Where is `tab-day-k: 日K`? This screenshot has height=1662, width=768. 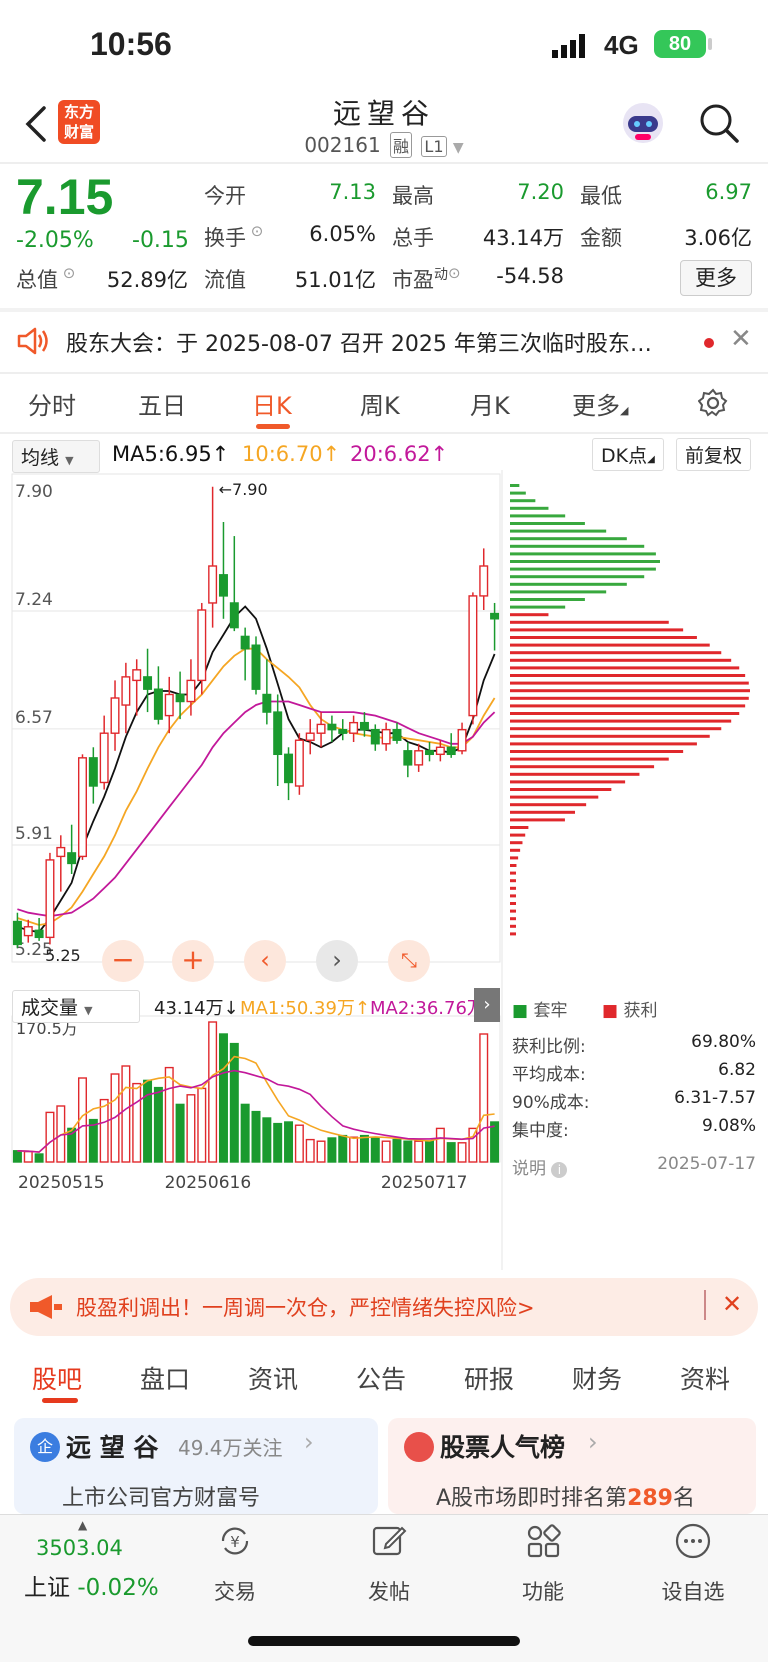 tab-day-k: 日K is located at coordinates (272, 403).